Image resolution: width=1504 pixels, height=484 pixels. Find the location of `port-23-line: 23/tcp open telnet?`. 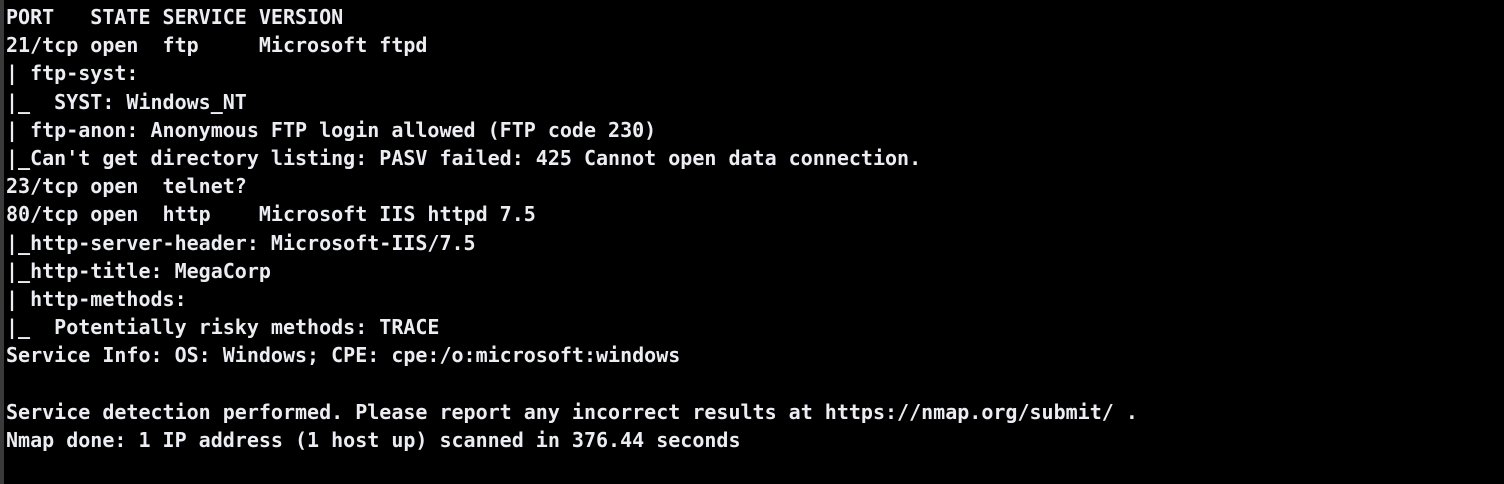

port-23-line: 23/tcp open telnet? is located at coordinates (126, 186).